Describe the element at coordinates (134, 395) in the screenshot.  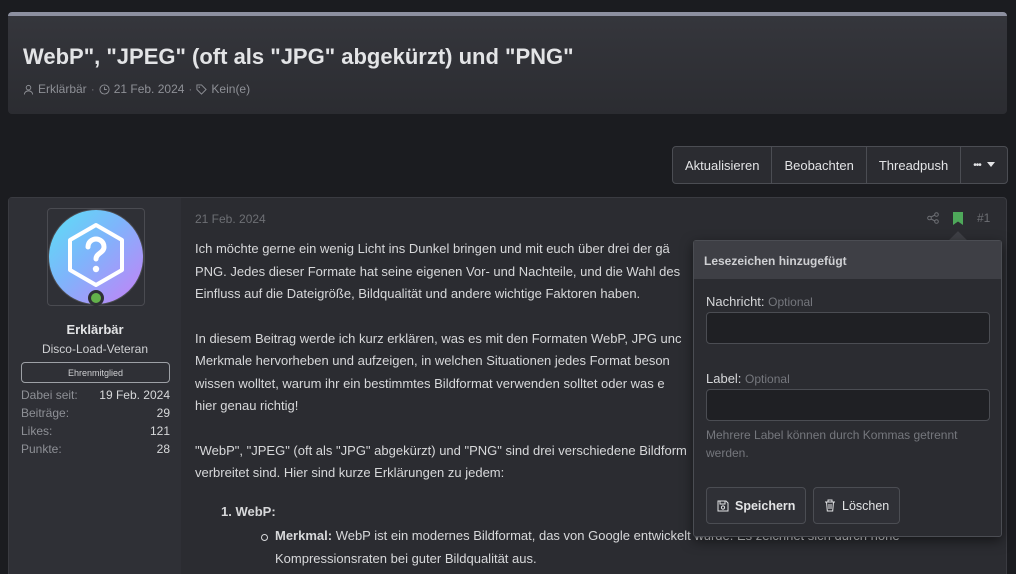
I see `user-stat-value: 19 Feb. 2024` at that location.